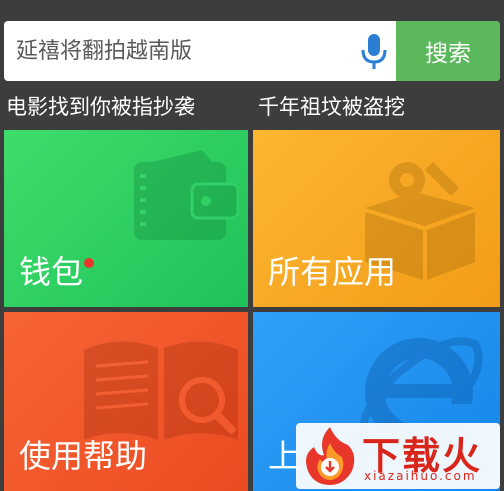 The image size is (504, 491). I want to click on tile-label: 使用帮助, so click(83, 456).